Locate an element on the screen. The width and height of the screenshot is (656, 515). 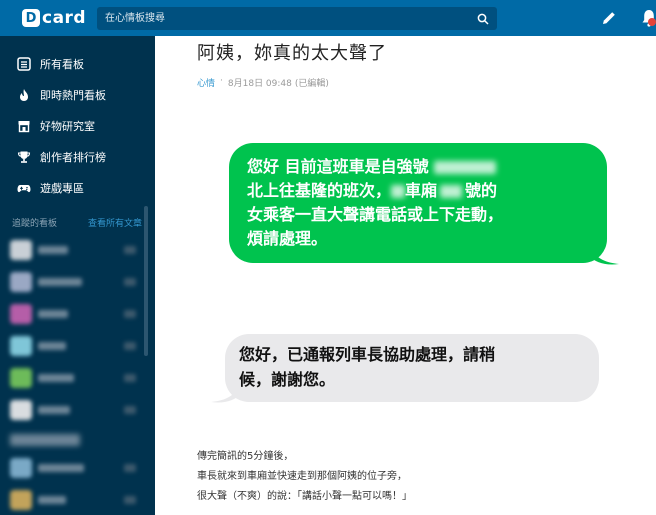
search-button is located at coordinates (483, 18).